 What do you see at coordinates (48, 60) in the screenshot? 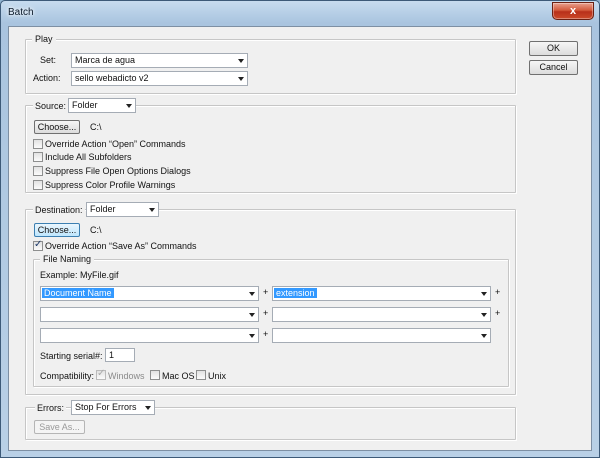
I see `set-label: Set:` at bounding box center [48, 60].